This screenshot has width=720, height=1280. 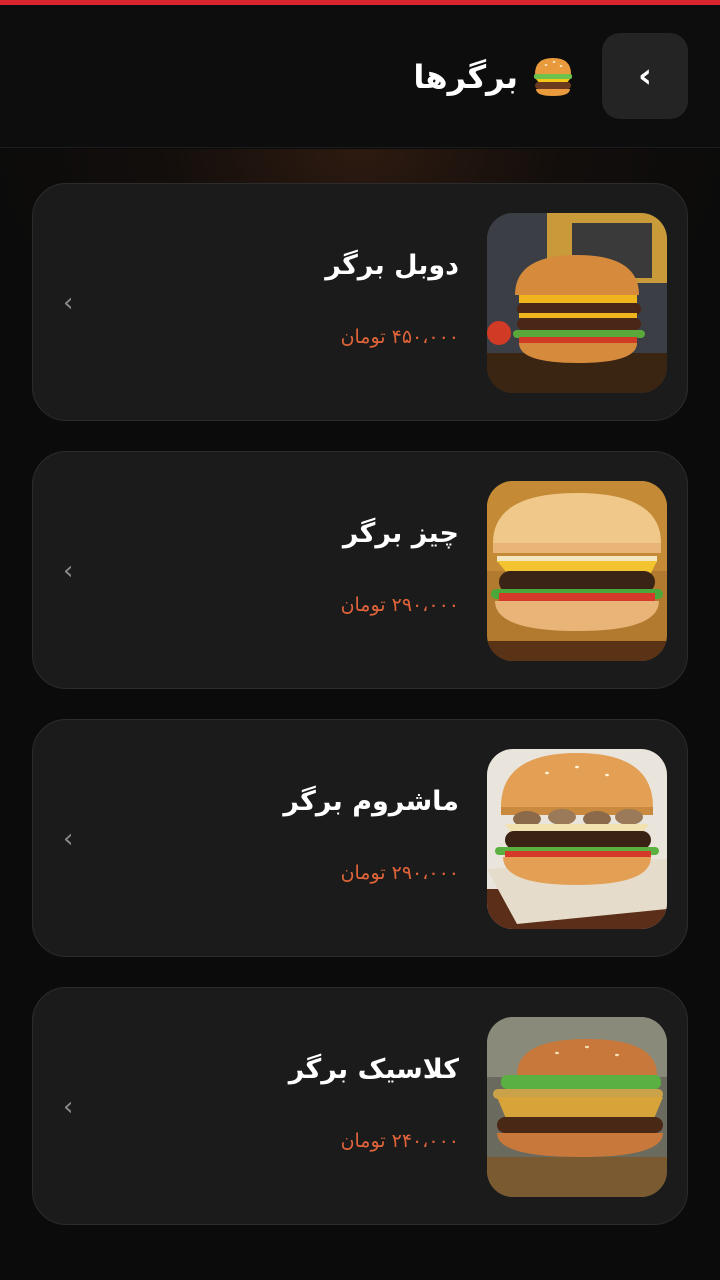 What do you see at coordinates (371, 801) in the screenshot?
I see `item-name: ماشروم برگر` at bounding box center [371, 801].